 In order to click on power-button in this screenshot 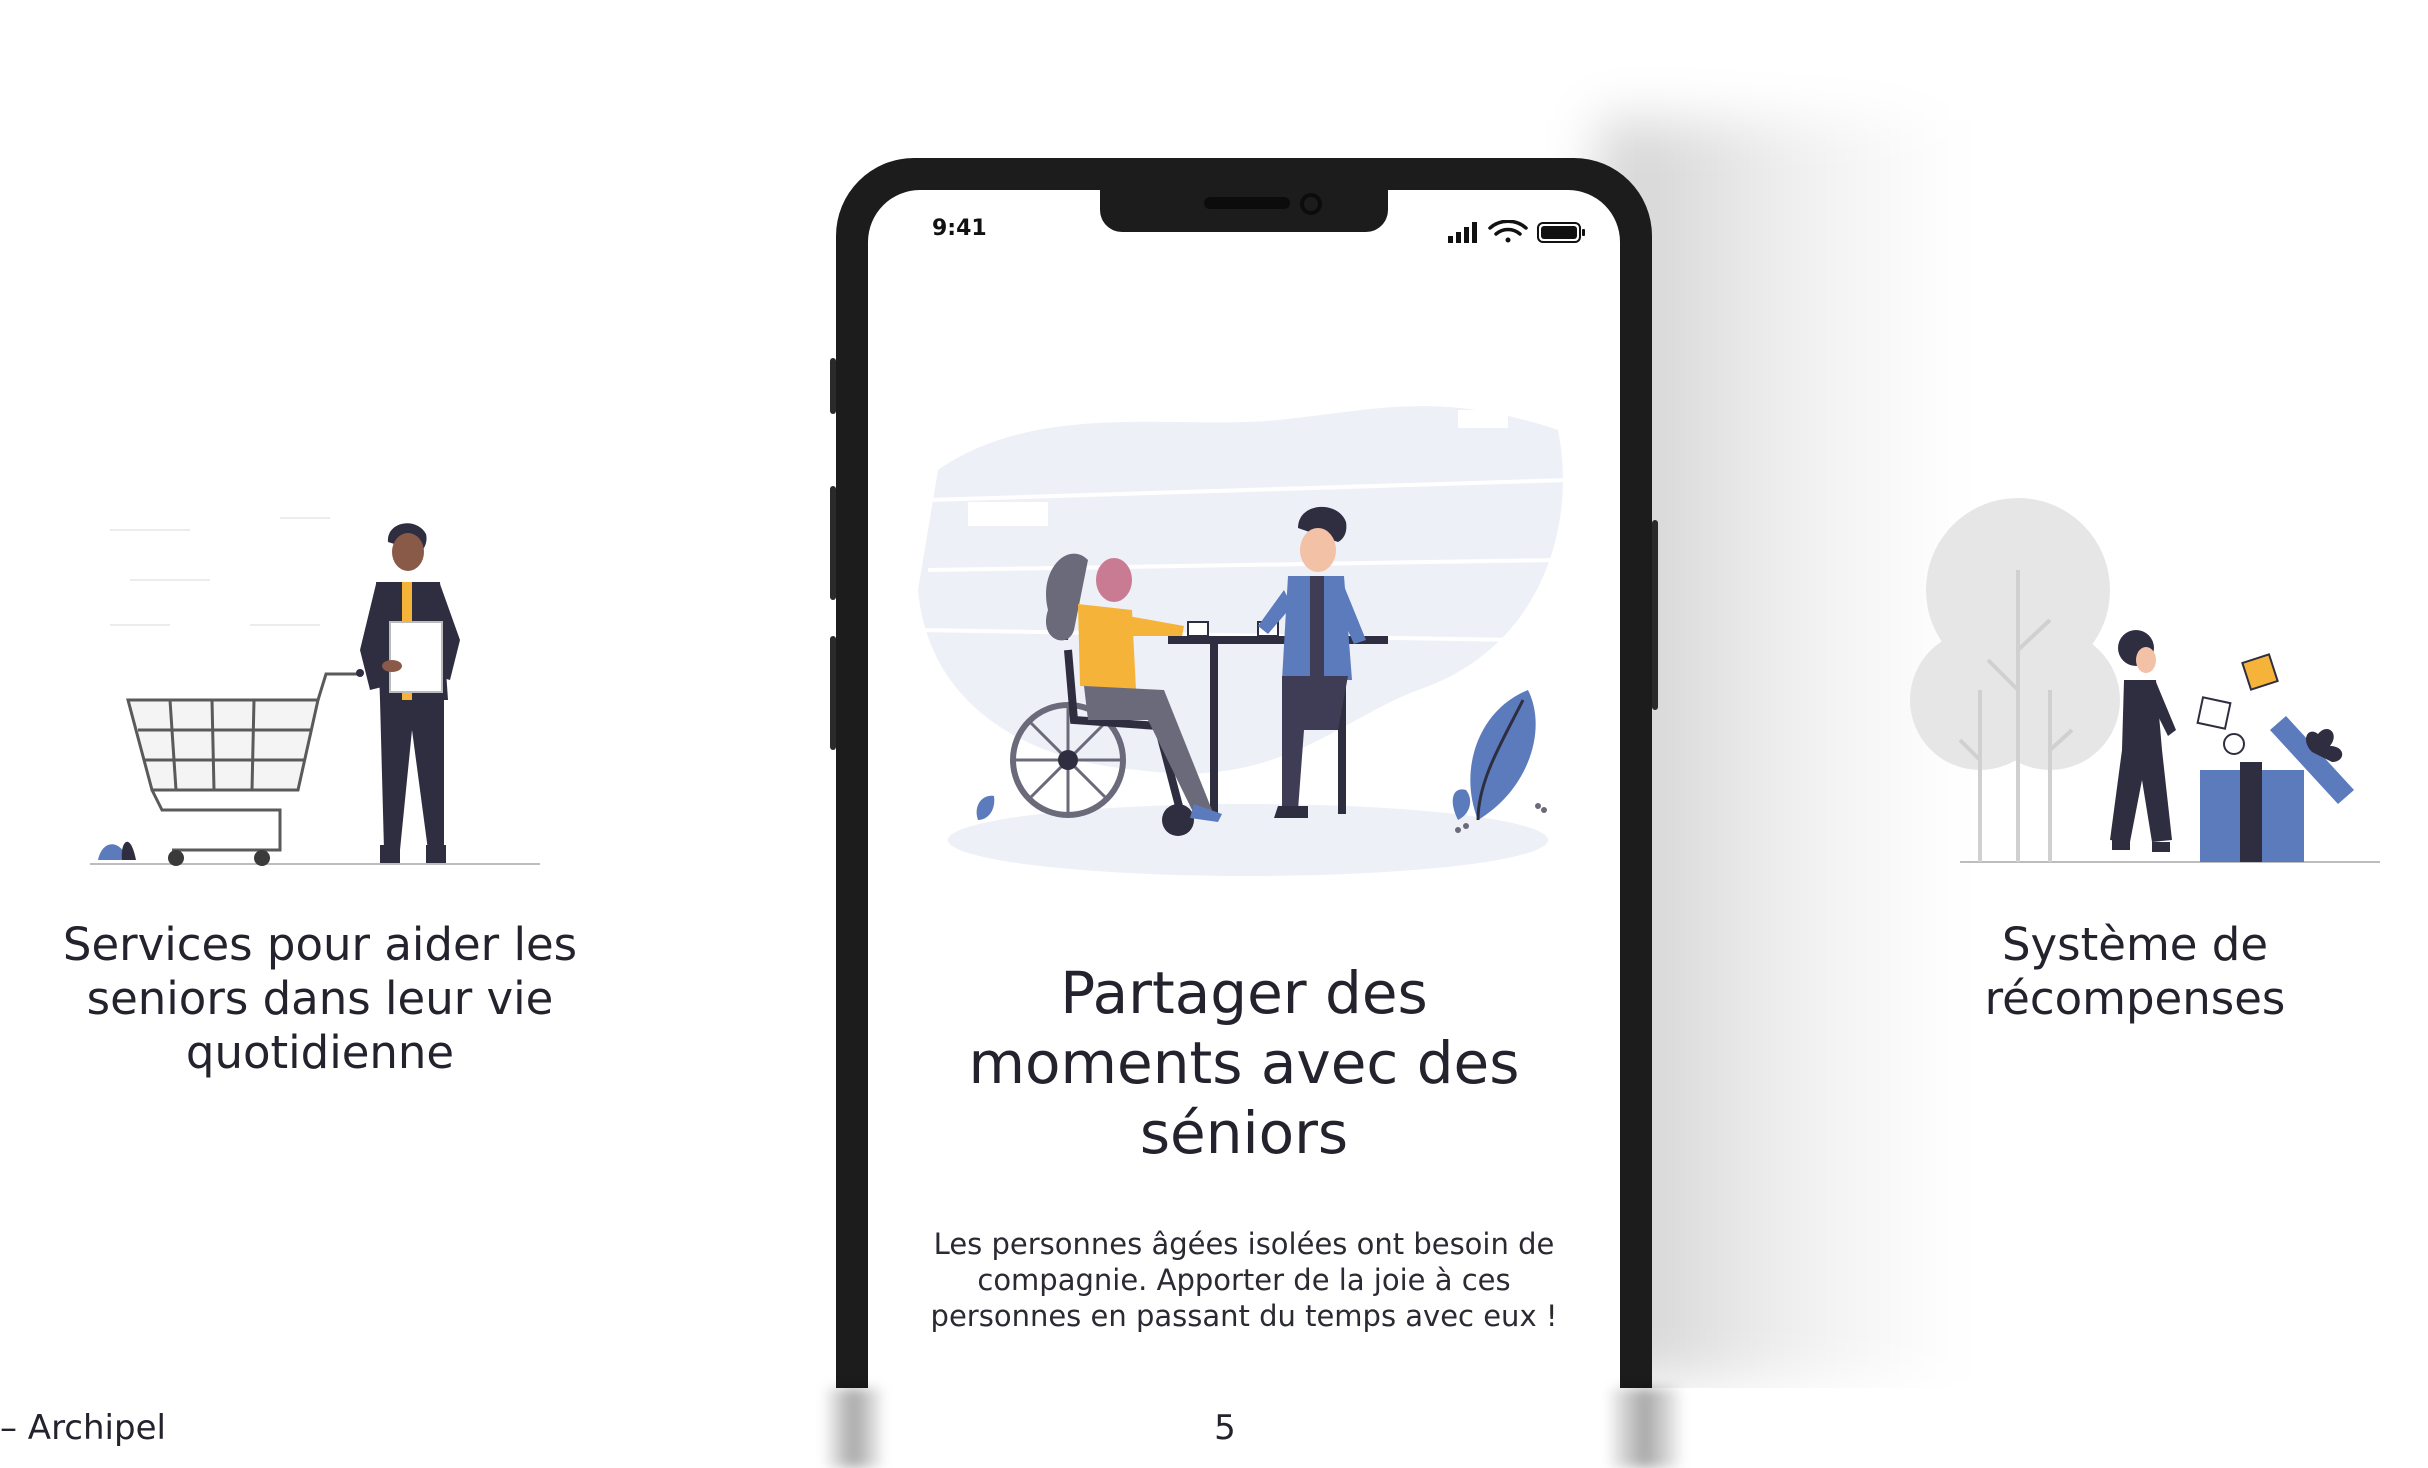, I will do `click(1655, 615)`.